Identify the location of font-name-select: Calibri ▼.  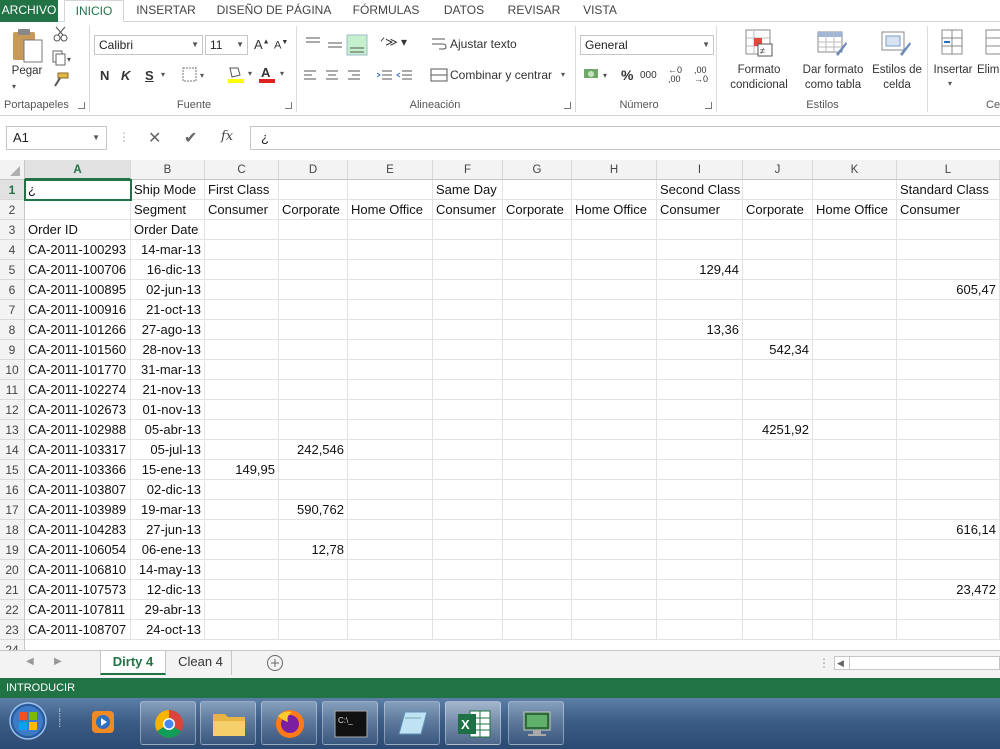
(148, 45).